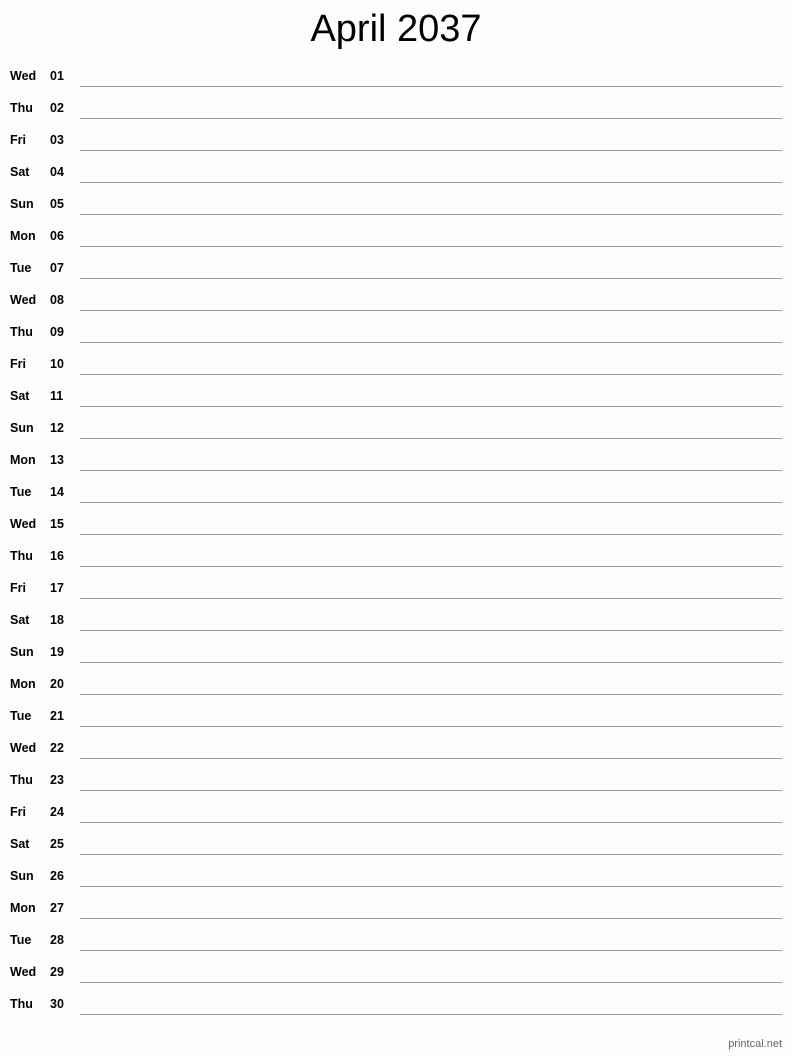 This screenshot has height=1056, width=792. Describe the element at coordinates (396, 300) in the screenshot. I see `day-row: Wed 08` at that location.